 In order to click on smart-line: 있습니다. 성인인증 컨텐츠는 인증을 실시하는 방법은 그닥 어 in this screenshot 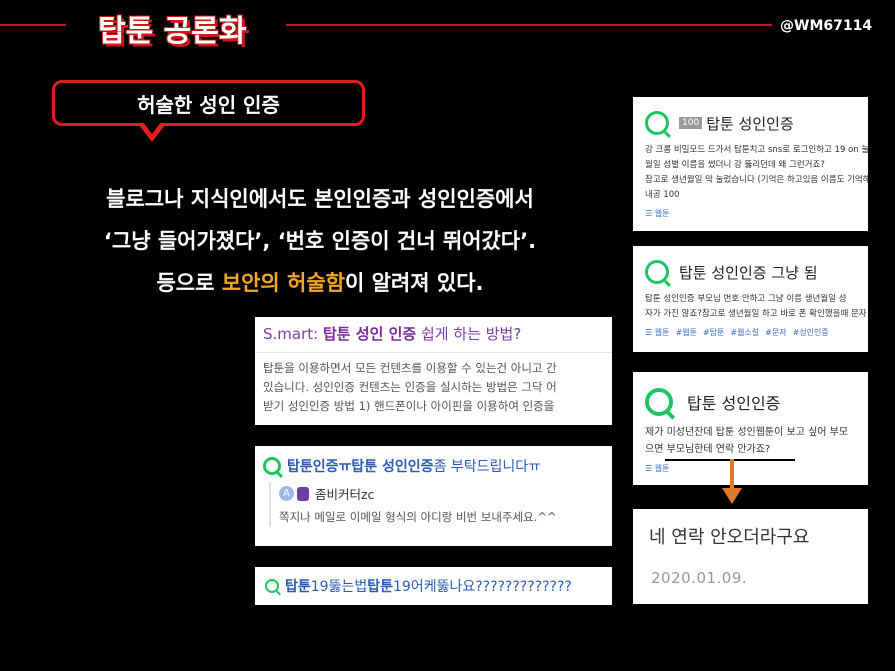, I will do `click(410, 387)`.